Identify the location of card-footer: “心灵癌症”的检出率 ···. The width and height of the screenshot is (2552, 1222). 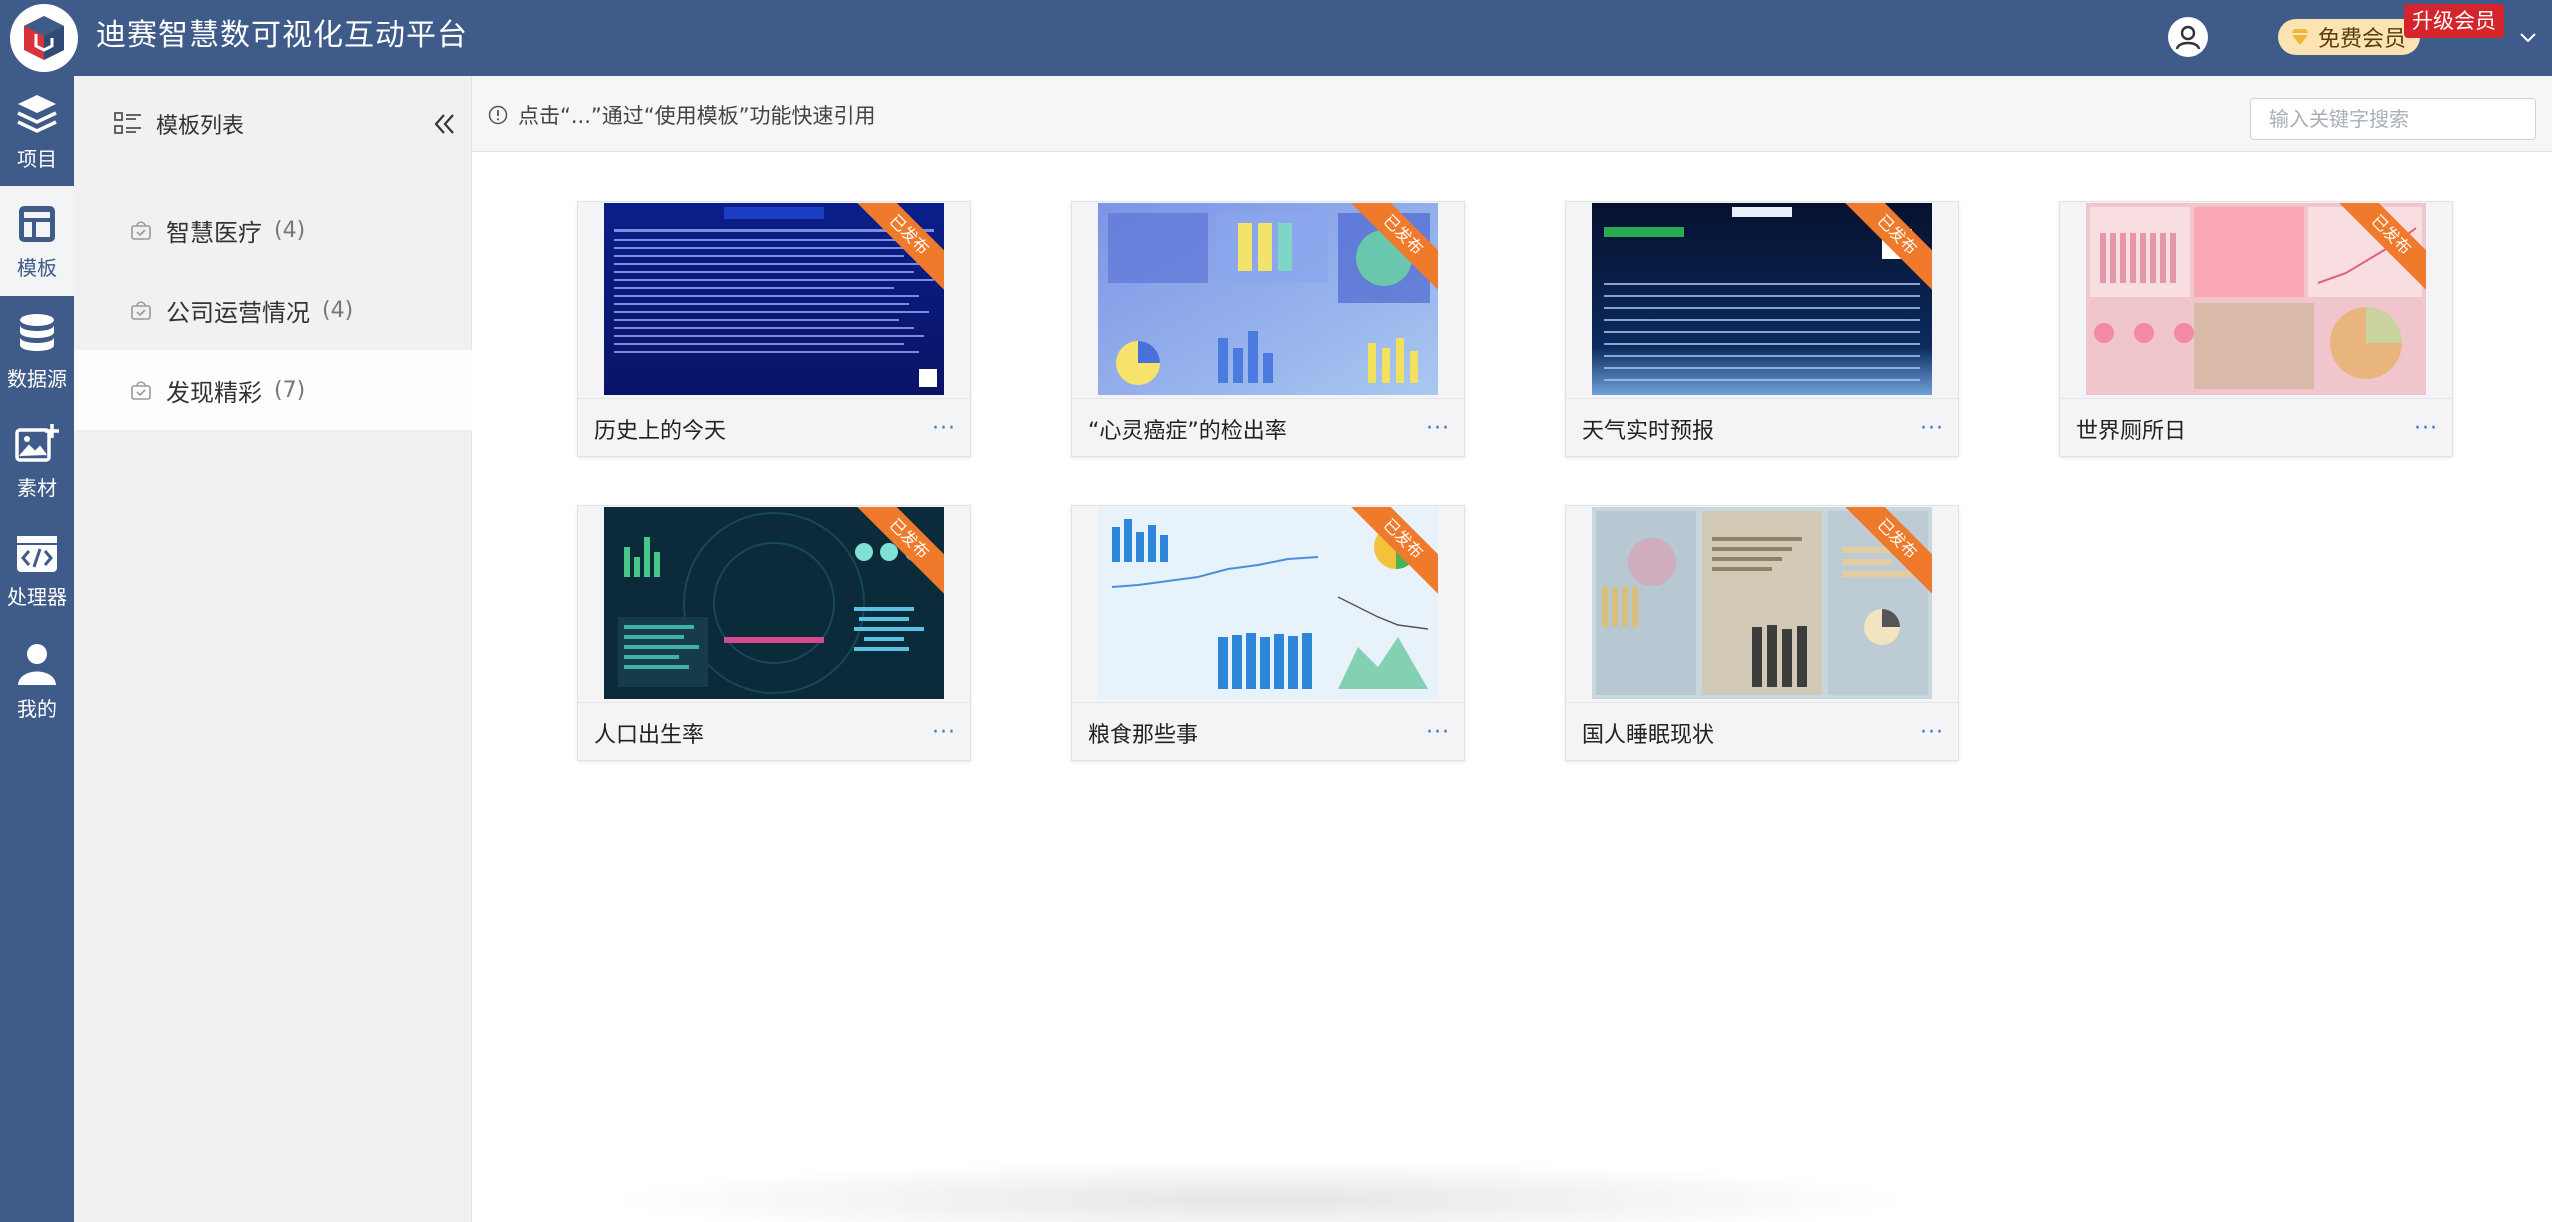
(1268, 427).